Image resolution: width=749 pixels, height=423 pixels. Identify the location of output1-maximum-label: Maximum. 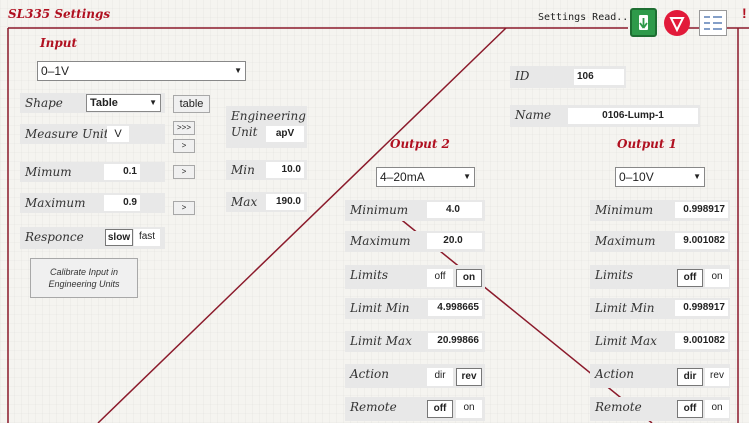
(625, 241).